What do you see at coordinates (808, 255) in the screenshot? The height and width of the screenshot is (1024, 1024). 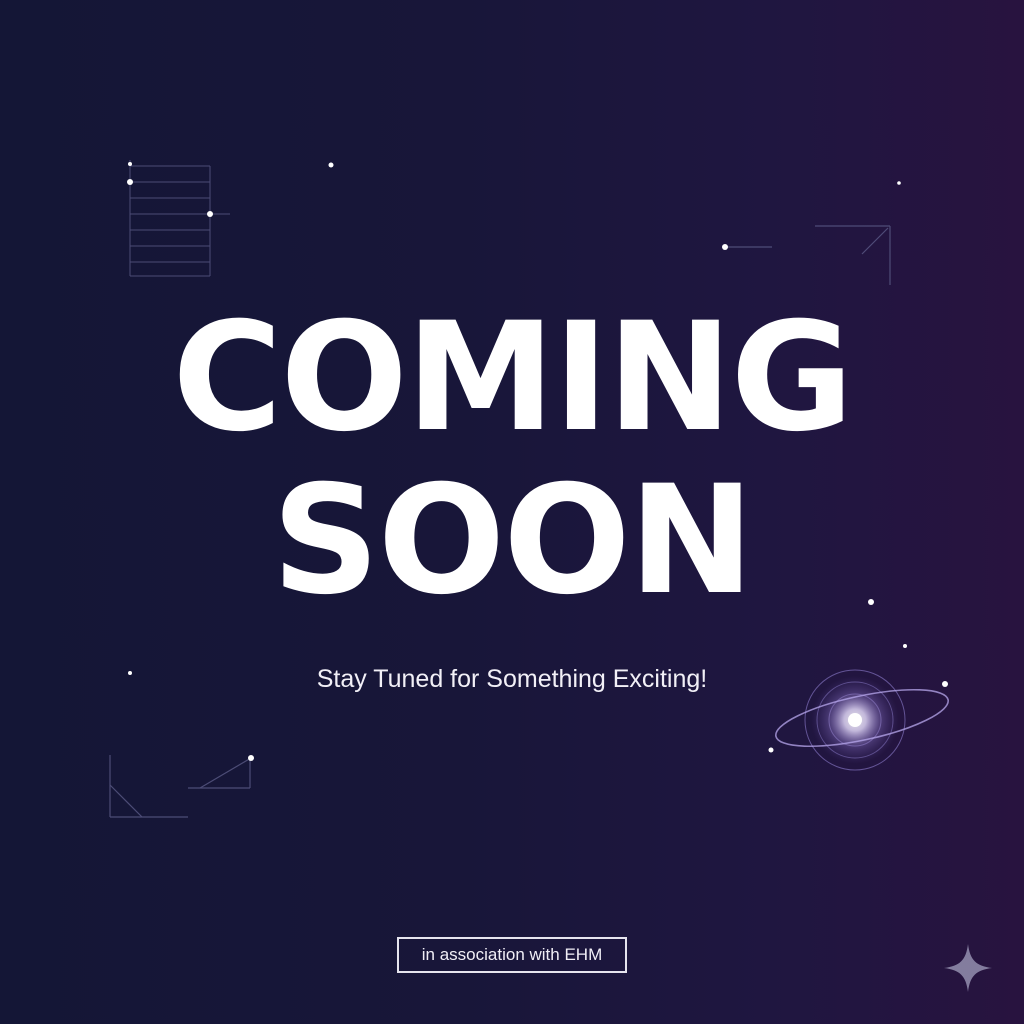 I see `corner-lines-decoration` at bounding box center [808, 255].